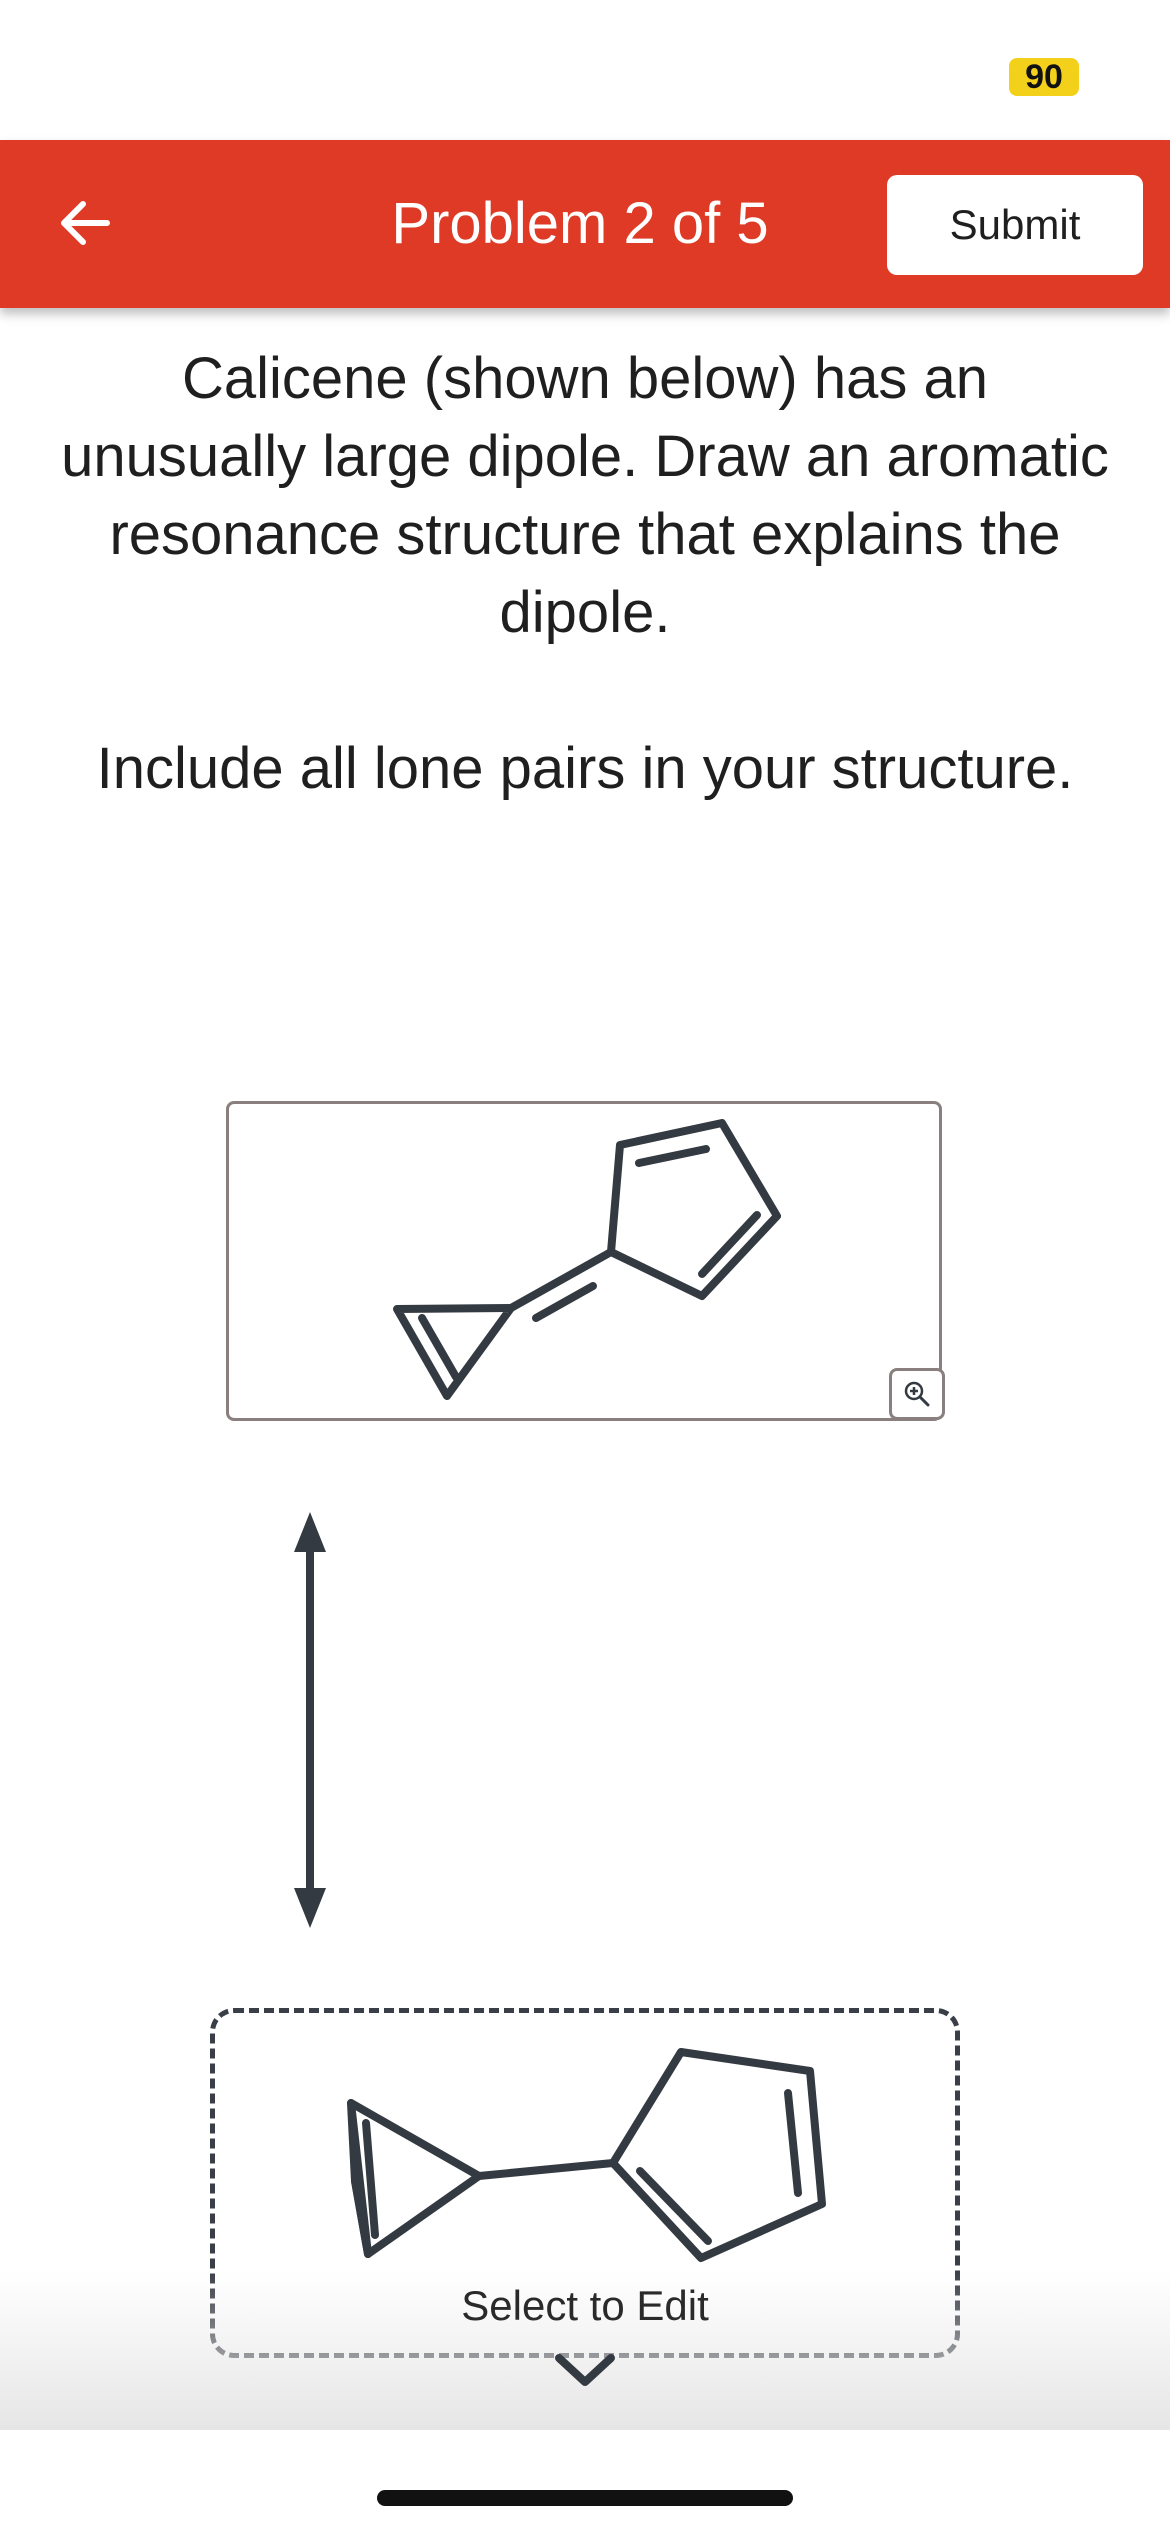 The width and height of the screenshot is (1170, 2532). Describe the element at coordinates (580, 223) in the screenshot. I see `page-title: Problem 2 of 5` at that location.